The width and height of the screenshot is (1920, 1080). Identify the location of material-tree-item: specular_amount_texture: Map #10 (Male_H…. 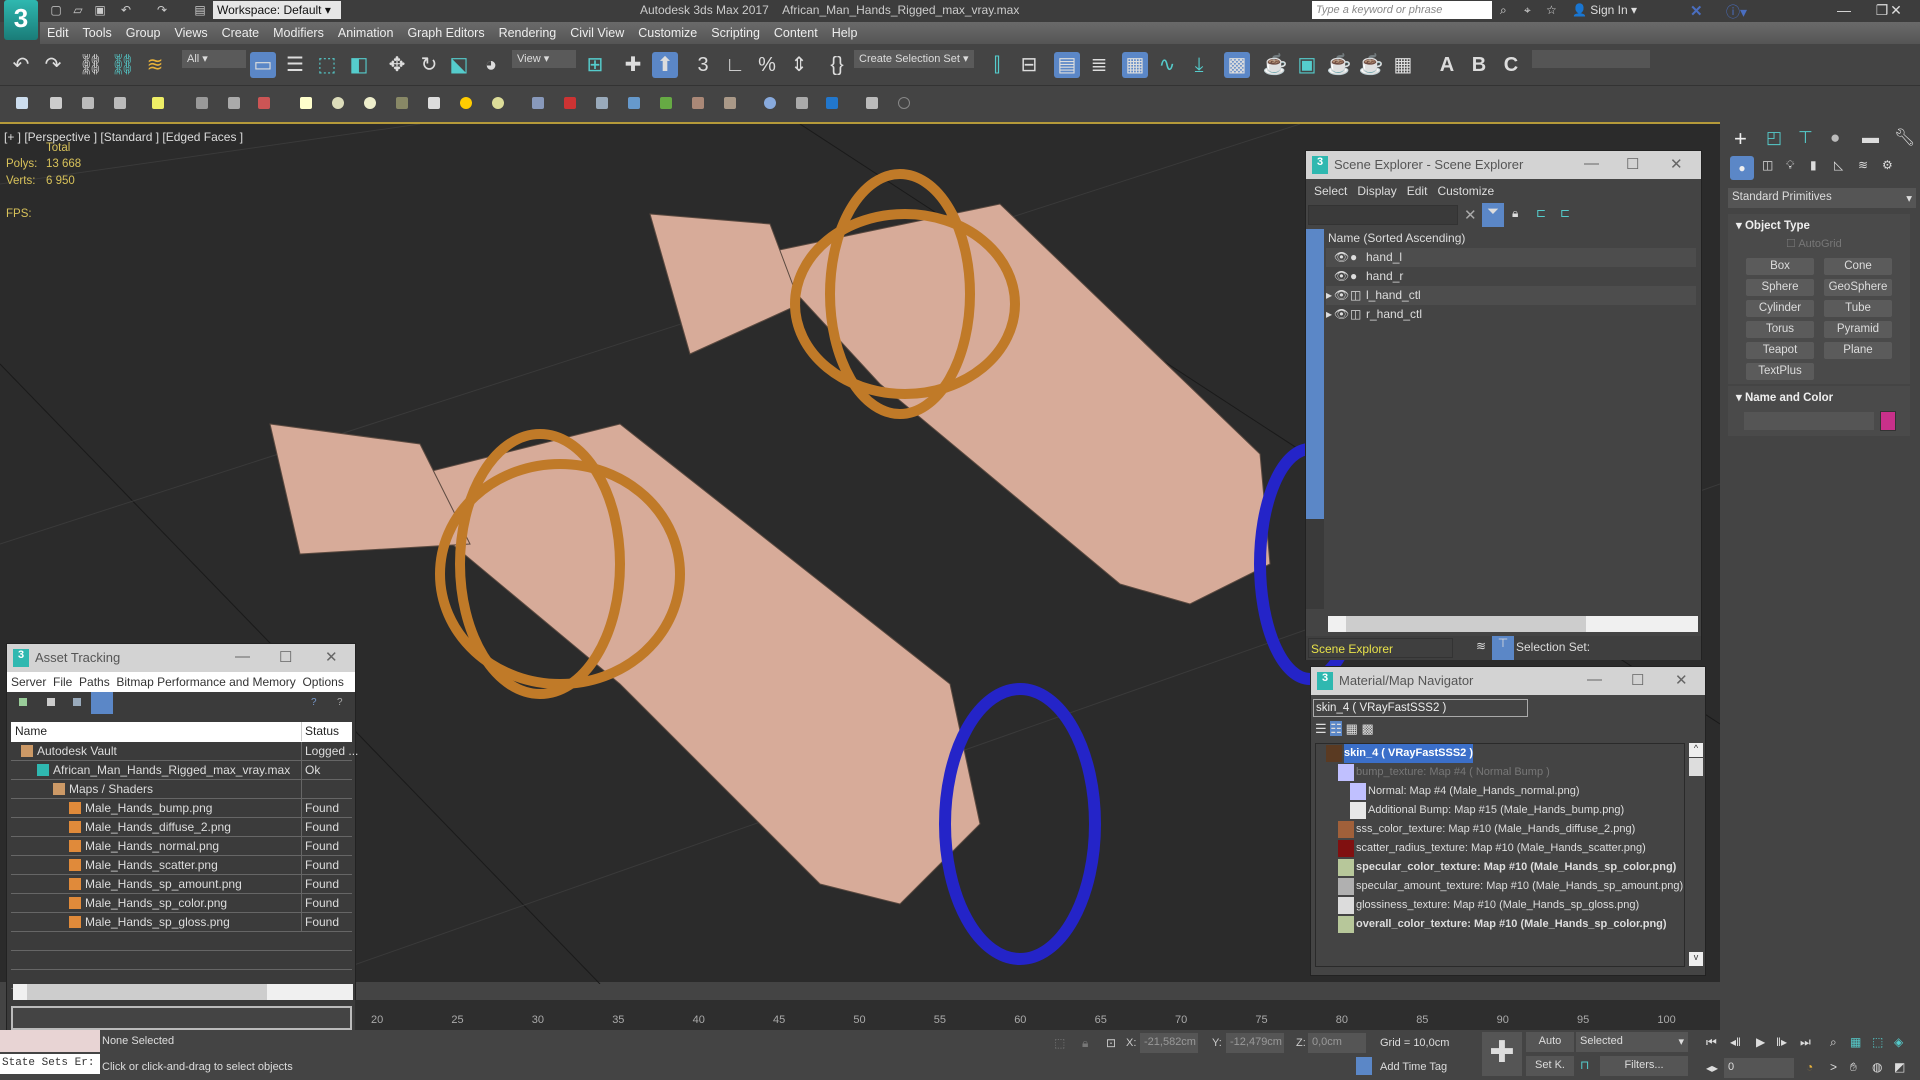
(1500, 886).